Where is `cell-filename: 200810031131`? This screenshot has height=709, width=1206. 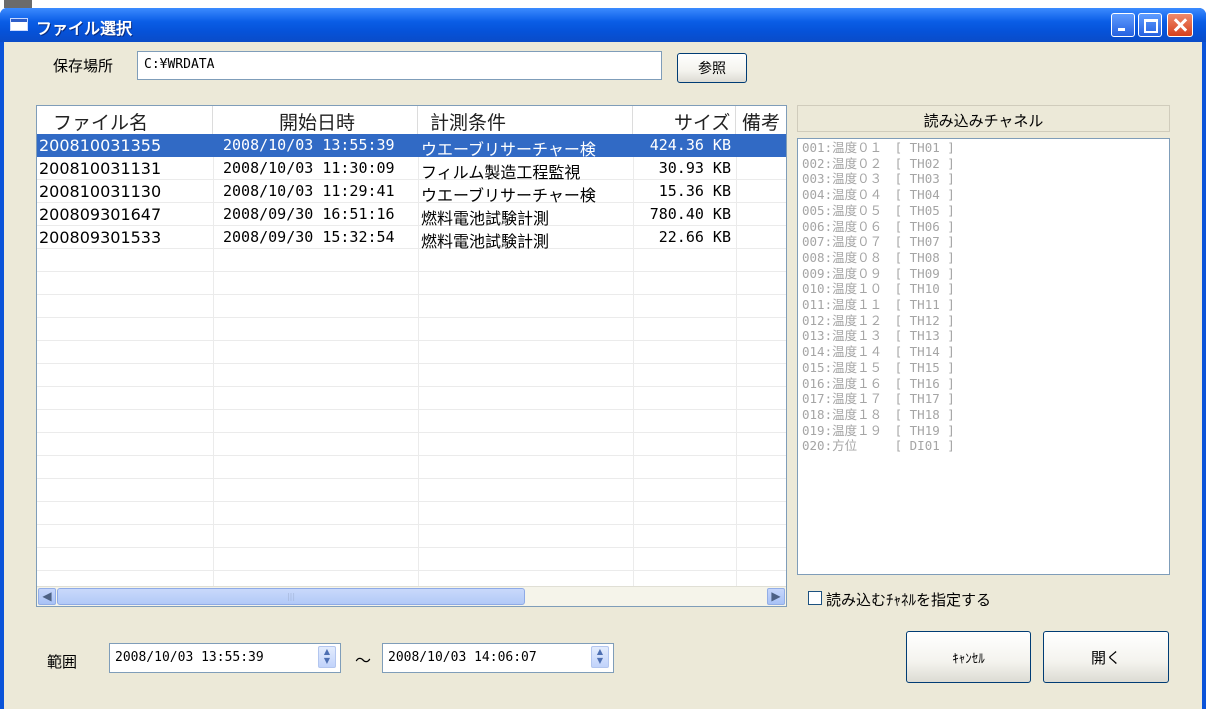
cell-filename: 200810031131 is located at coordinates (100, 168).